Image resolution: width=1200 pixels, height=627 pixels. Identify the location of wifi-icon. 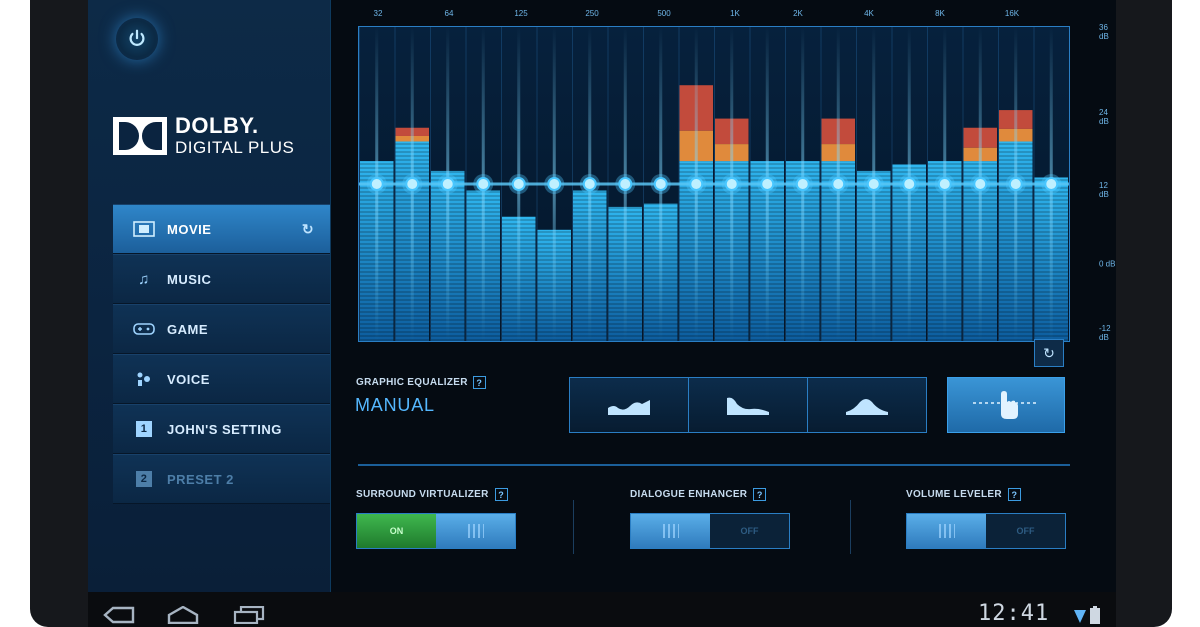
(1080, 616).